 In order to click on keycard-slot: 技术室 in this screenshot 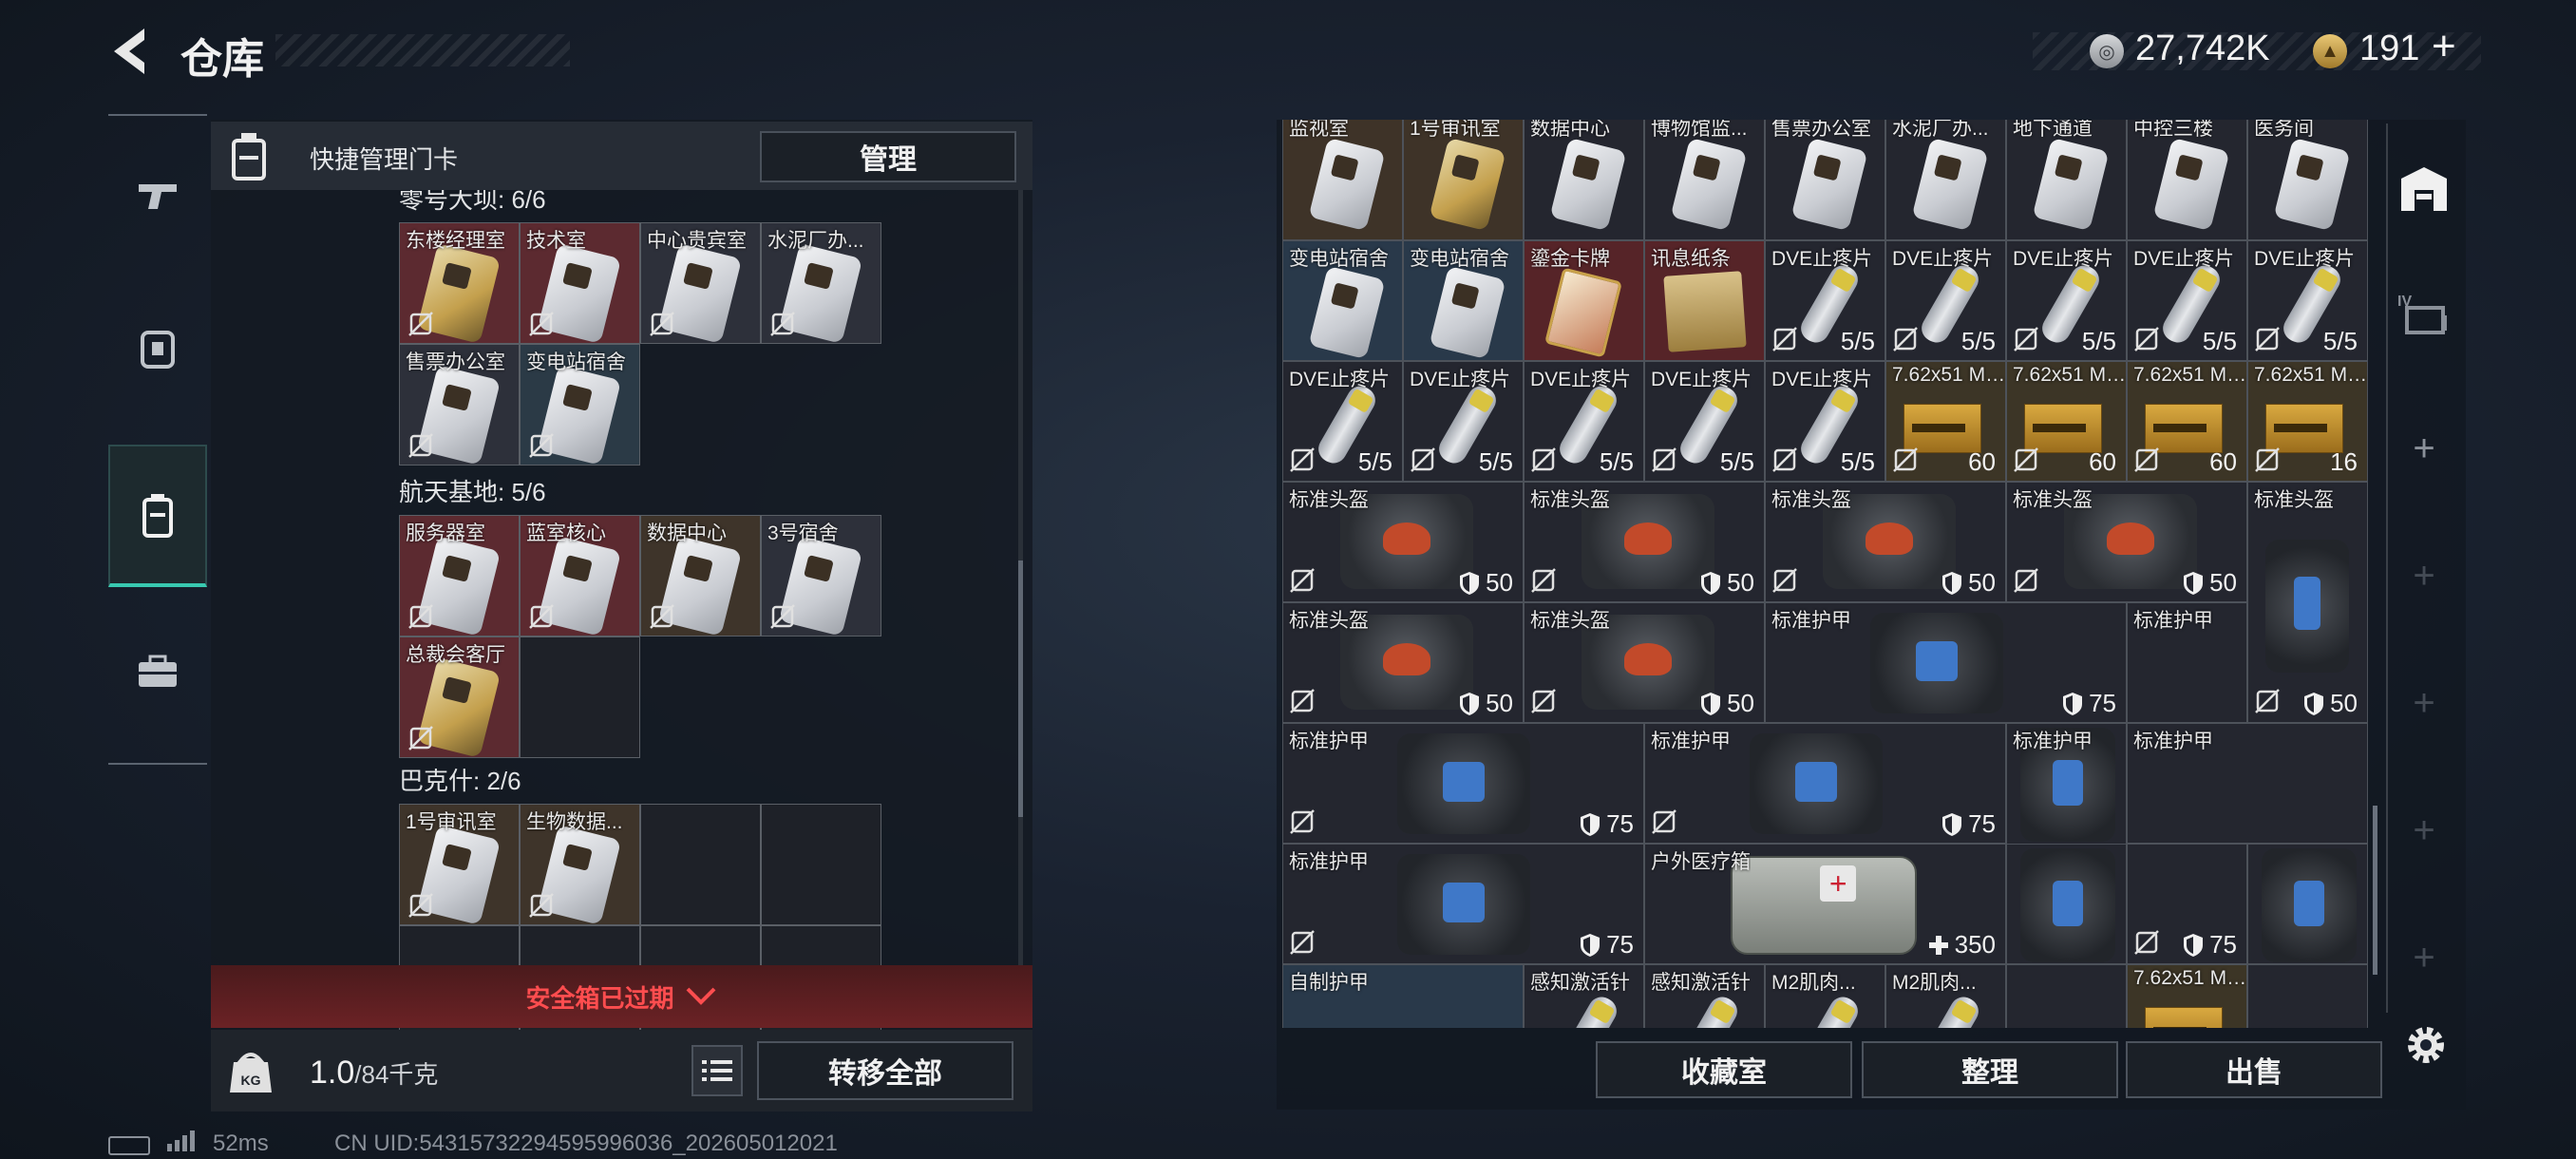, I will do `click(580, 283)`.